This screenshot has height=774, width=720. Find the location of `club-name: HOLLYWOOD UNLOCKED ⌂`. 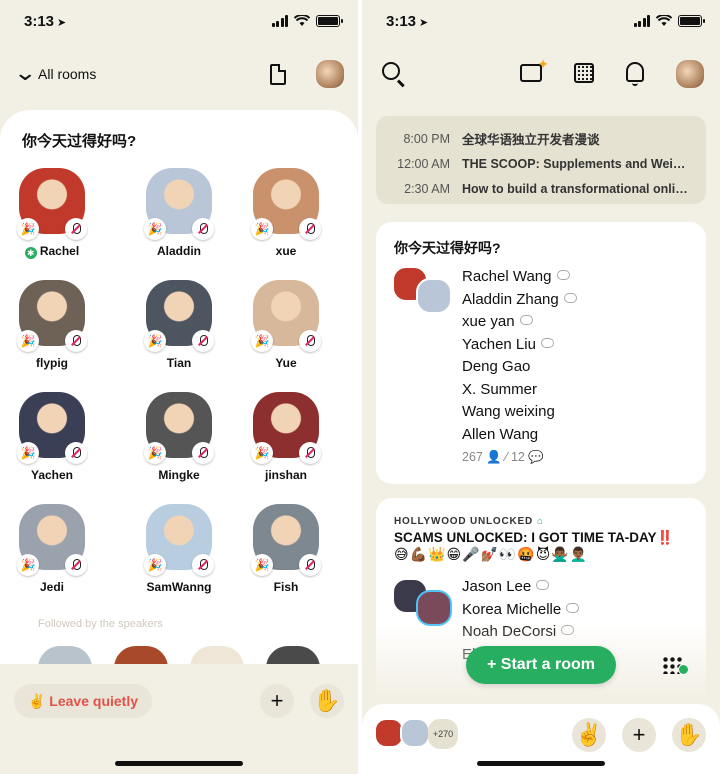

club-name: HOLLYWOOD UNLOCKED ⌂ is located at coordinates (469, 521).